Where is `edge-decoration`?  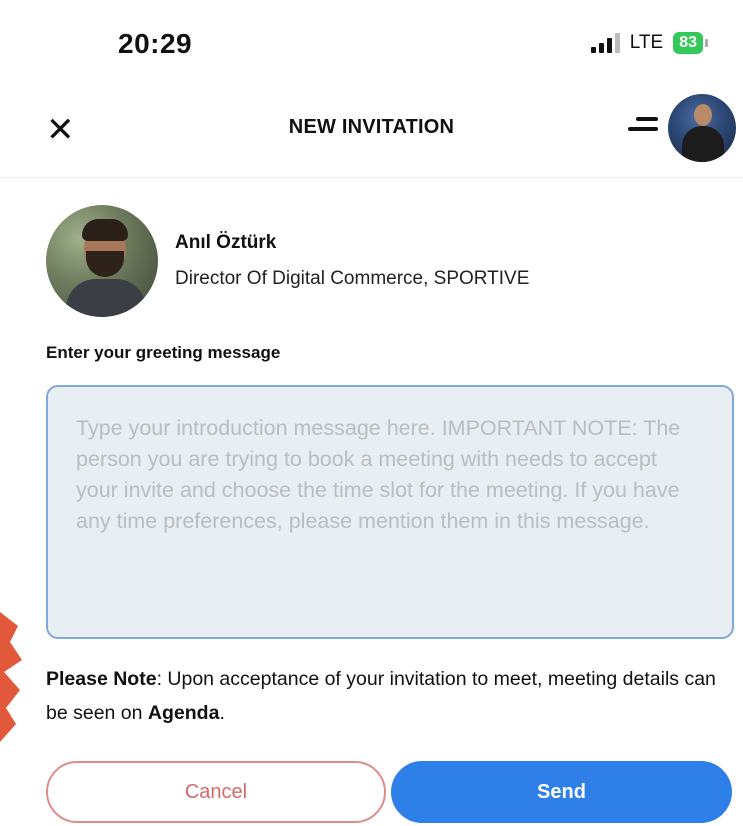
edge-decoration is located at coordinates (11, 677).